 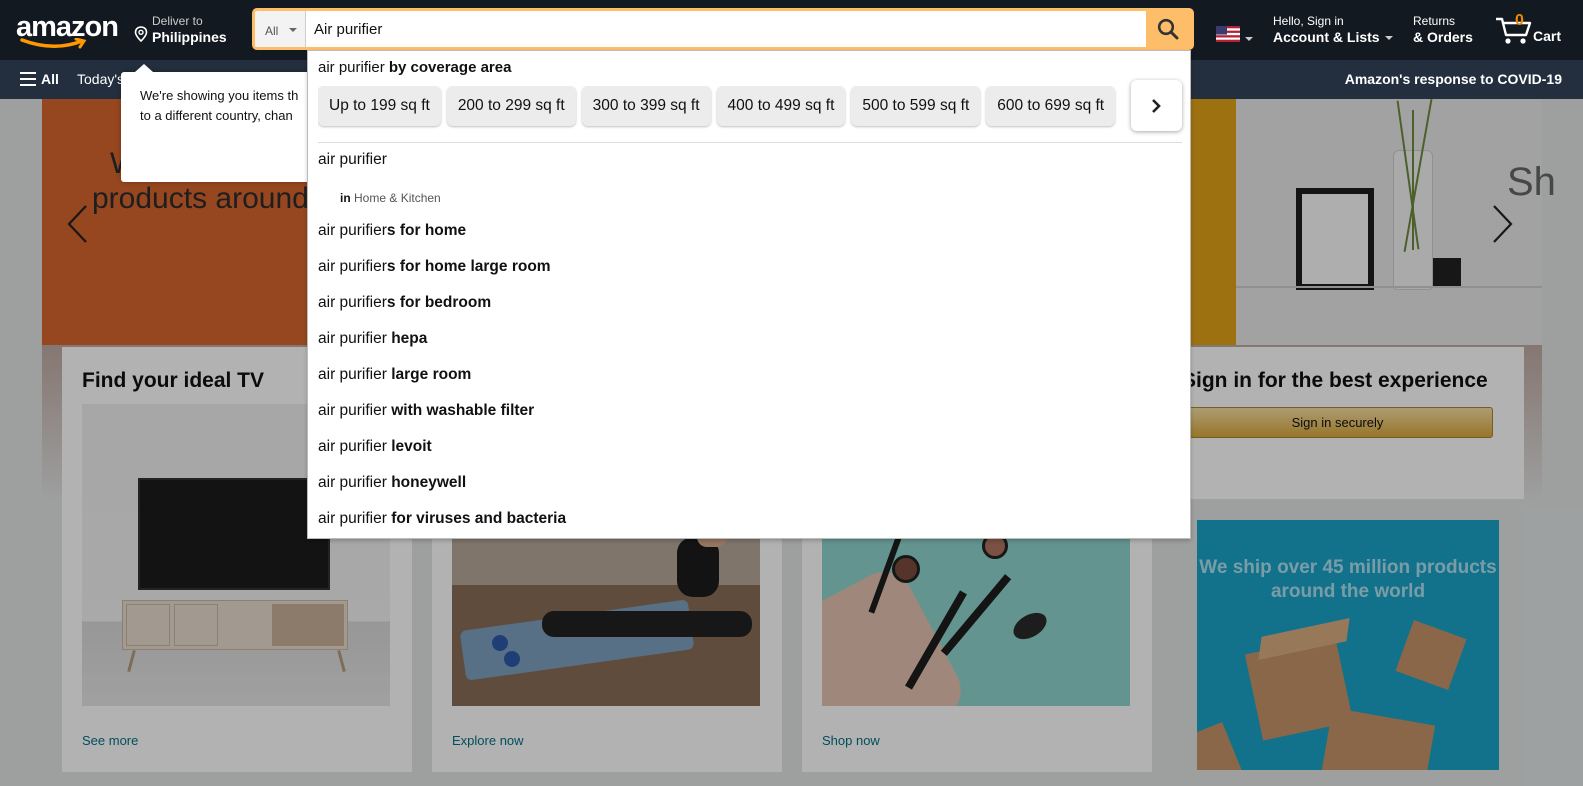 What do you see at coordinates (272, 31) in the screenshot?
I see `search-category-label: All` at bounding box center [272, 31].